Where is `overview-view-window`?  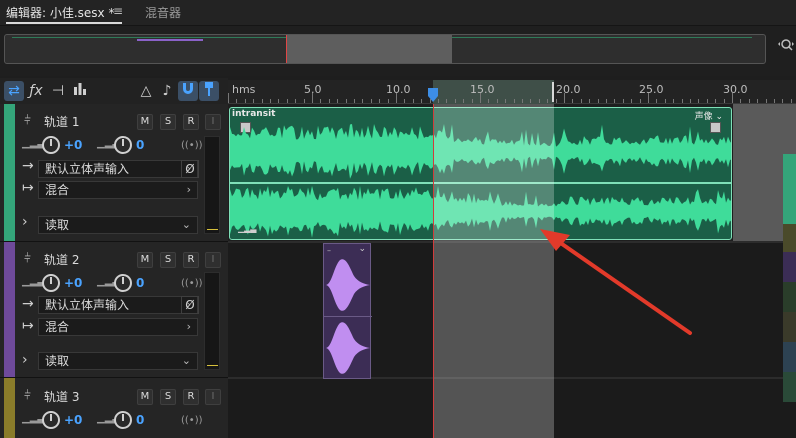 overview-view-window is located at coordinates (369, 49).